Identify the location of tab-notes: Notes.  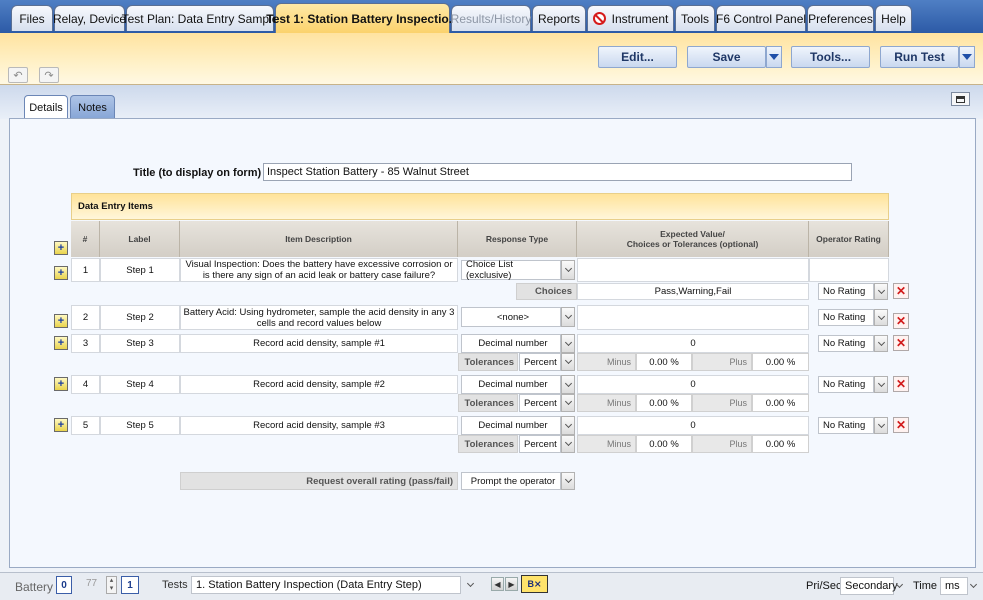
(92, 107).